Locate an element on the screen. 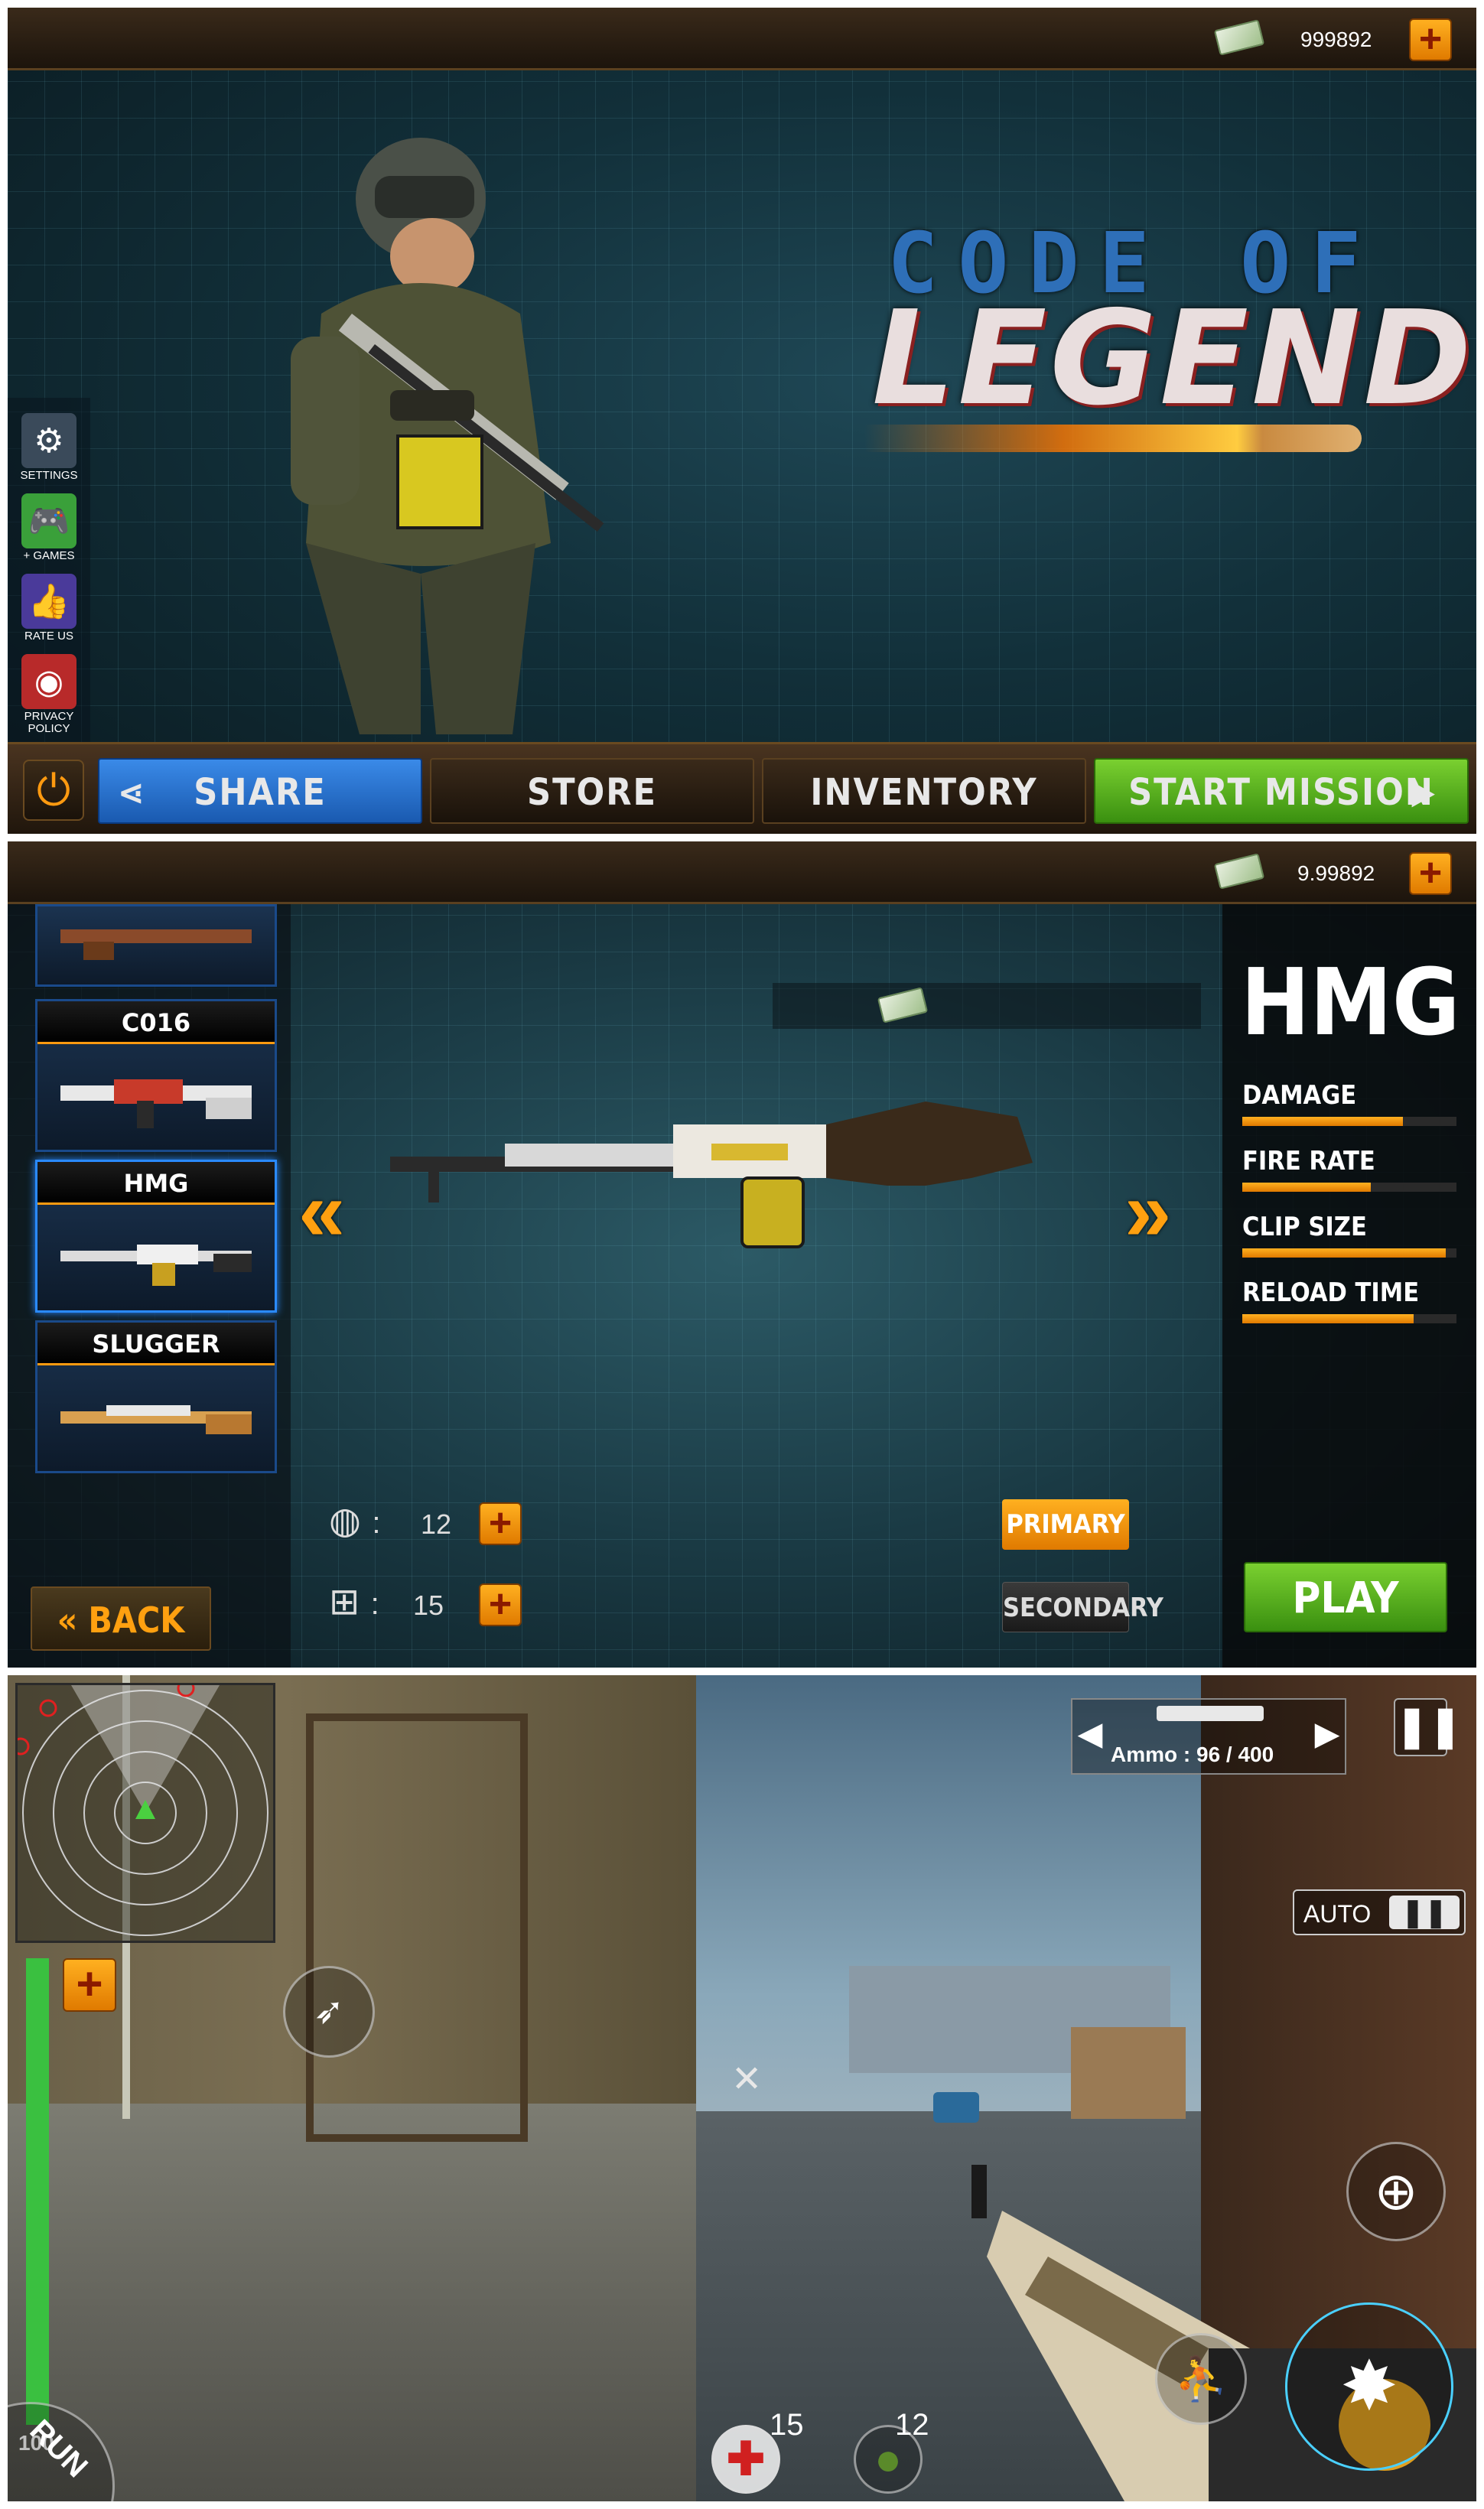 Image resolution: width=1484 pixels, height=2509 pixels. health-bar is located at coordinates (37, 2191).